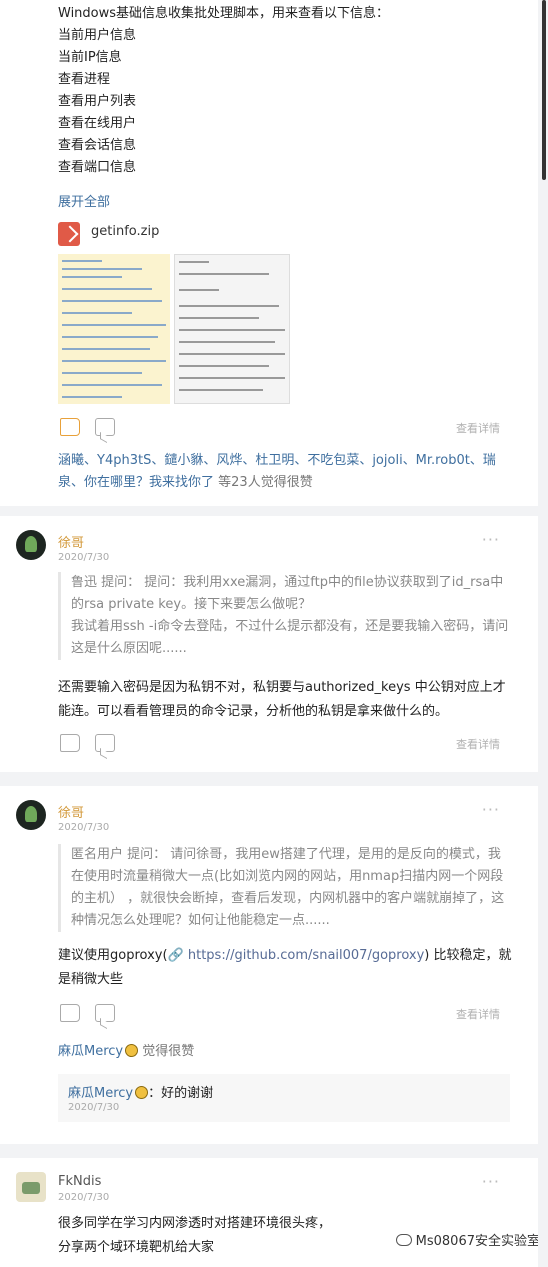 This screenshot has width=548, height=1267. What do you see at coordinates (477, 1241) in the screenshot?
I see `watermark-text: Ms08067安全实验室` at bounding box center [477, 1241].